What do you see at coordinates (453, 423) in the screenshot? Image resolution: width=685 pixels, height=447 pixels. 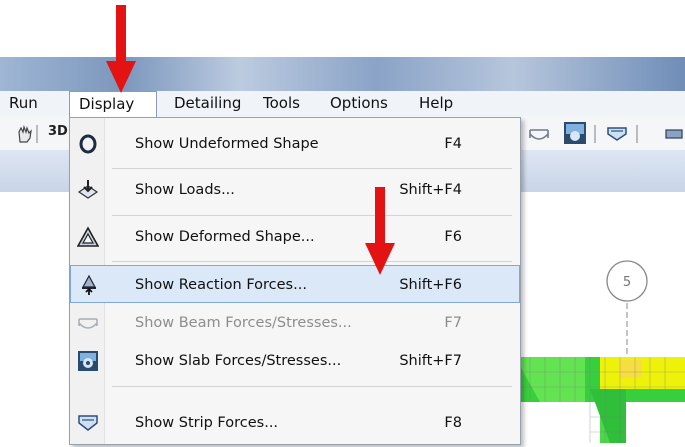 I see `menu-item-shortcut: F8` at bounding box center [453, 423].